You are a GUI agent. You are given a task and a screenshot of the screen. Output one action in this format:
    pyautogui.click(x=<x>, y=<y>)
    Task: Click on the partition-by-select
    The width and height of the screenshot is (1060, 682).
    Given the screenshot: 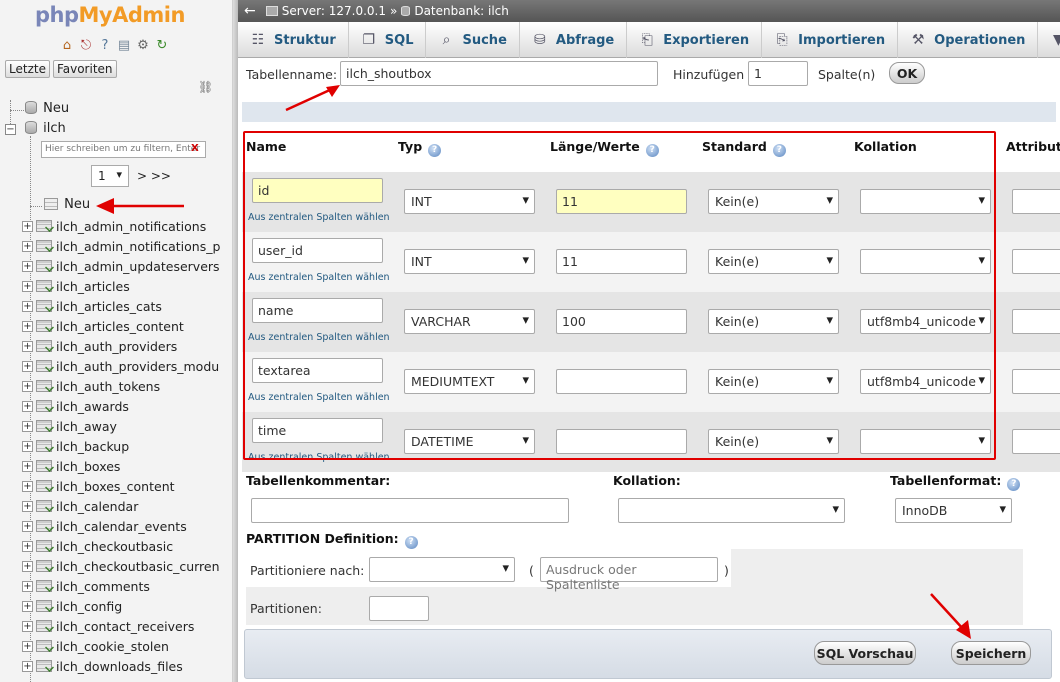 What is the action you would take?
    pyautogui.click(x=442, y=569)
    